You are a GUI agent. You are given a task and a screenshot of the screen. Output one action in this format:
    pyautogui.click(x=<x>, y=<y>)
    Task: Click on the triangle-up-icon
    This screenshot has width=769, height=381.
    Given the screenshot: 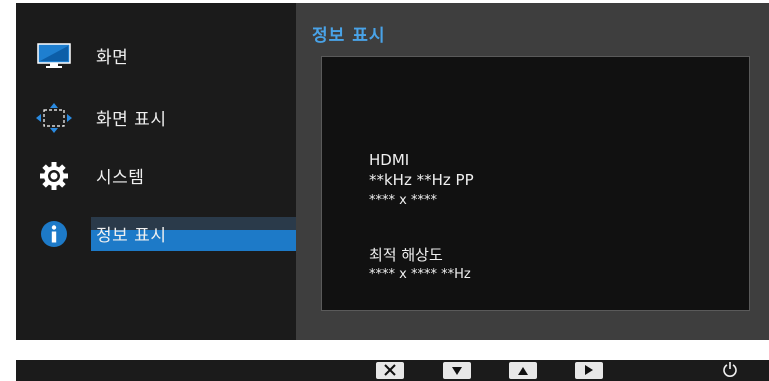 What is the action you would take?
    pyautogui.click(x=523, y=370)
    